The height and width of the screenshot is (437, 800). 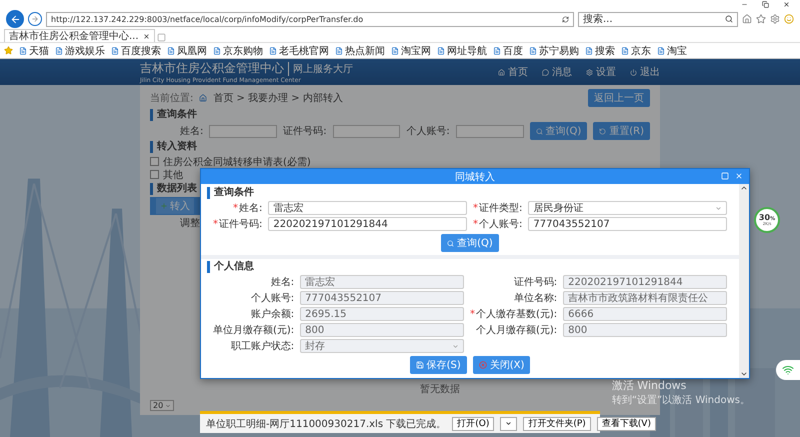 What do you see at coordinates (253, 330) in the screenshot?
I see `field-label: 单位月缴存额(元):` at bounding box center [253, 330].